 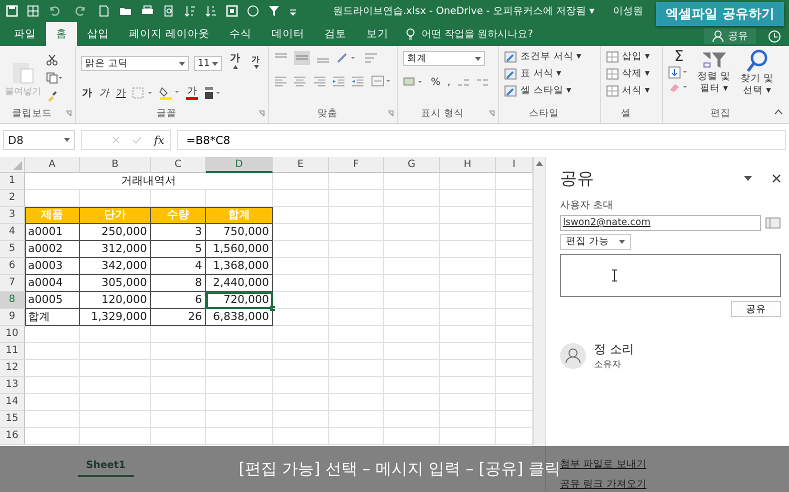 What do you see at coordinates (12, 368) in the screenshot?
I see `row-header: 12` at bounding box center [12, 368].